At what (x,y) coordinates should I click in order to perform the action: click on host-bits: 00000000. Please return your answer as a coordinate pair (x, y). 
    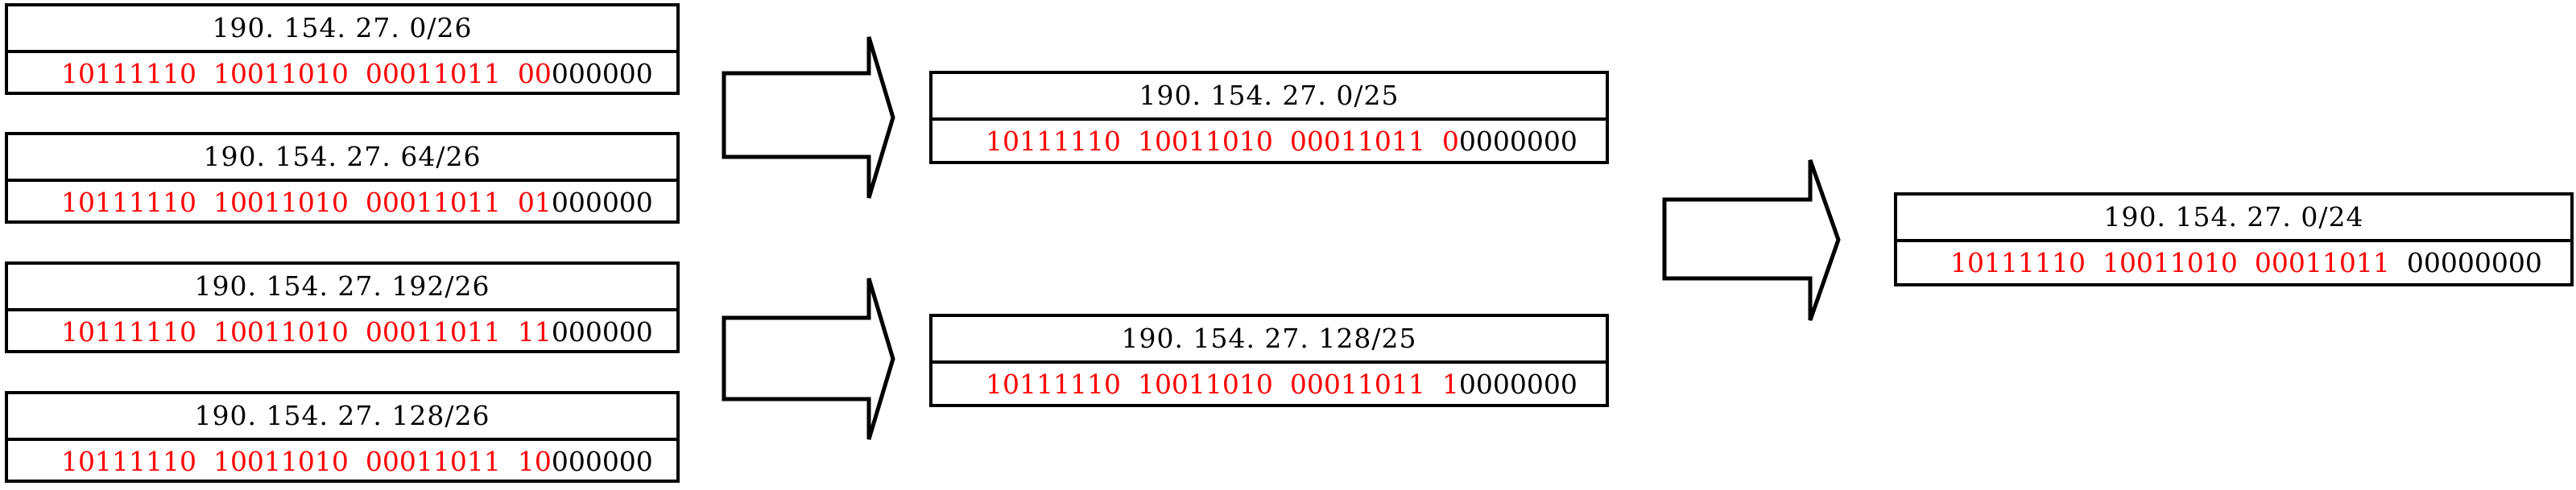
    Looking at the image, I should click on (2474, 262).